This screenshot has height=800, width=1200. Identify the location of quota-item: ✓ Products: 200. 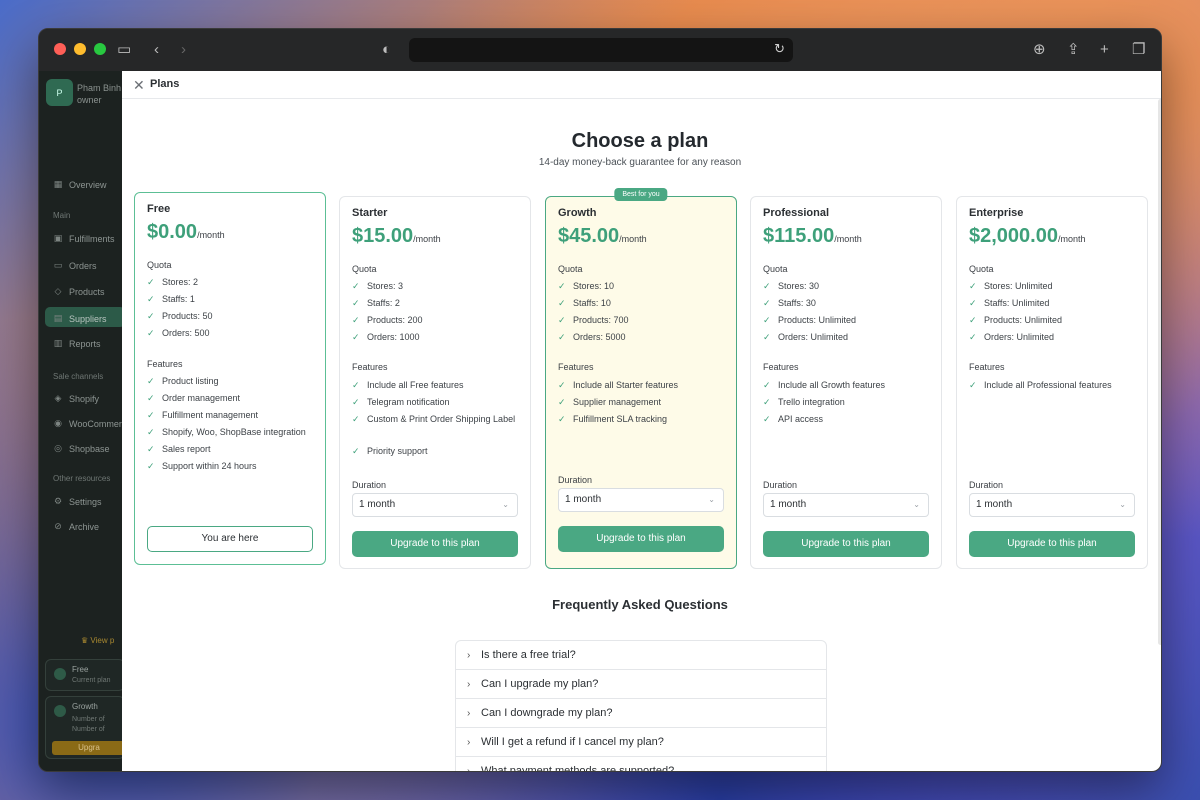
(436, 320).